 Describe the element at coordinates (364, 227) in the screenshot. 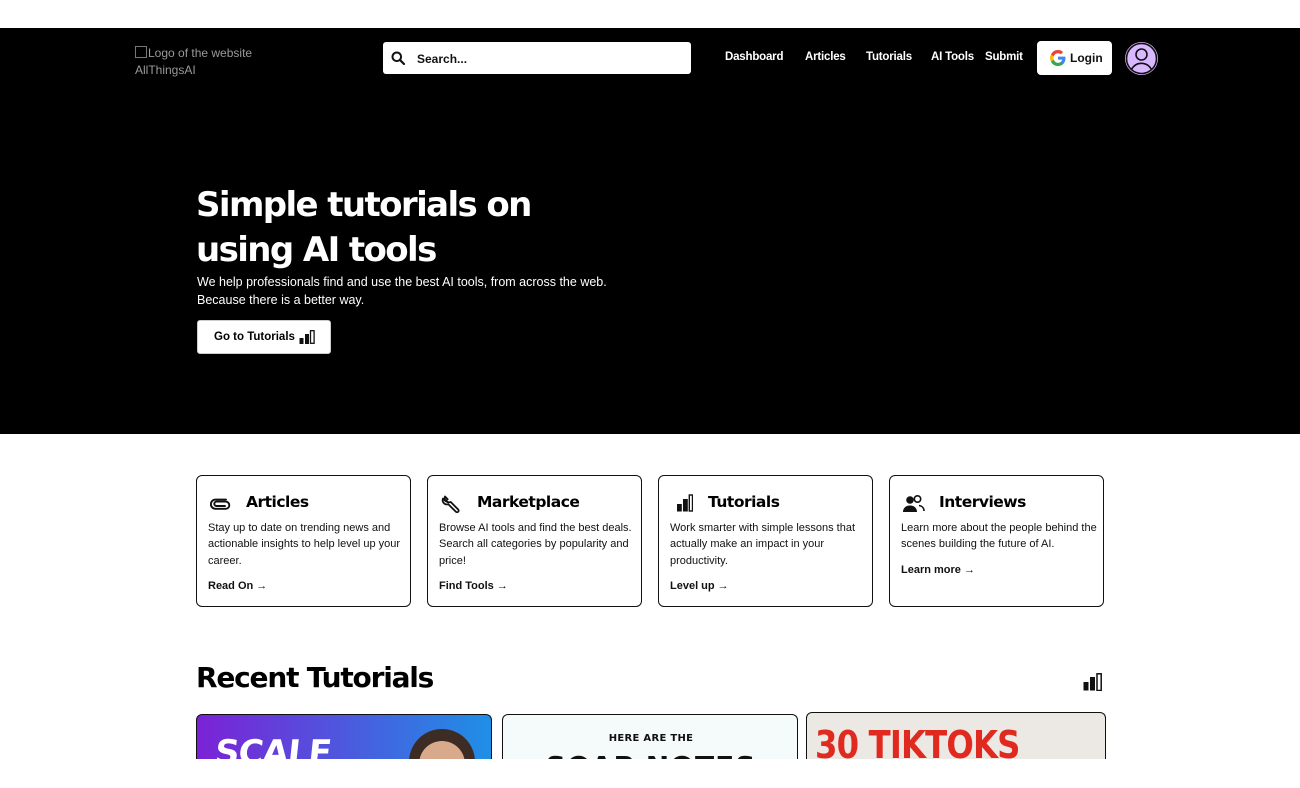

I see `hero-title: Simple tutorials on using AI tools` at that location.